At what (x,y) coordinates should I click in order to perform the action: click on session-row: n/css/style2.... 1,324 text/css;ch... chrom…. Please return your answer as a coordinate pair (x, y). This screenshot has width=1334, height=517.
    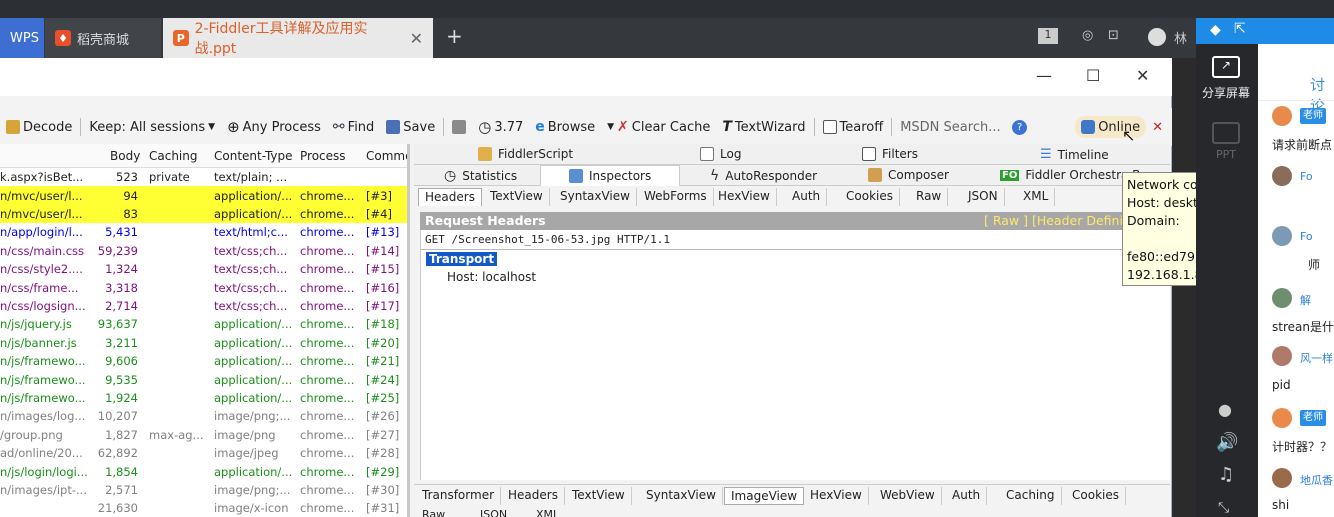
    Looking at the image, I should click on (203, 269).